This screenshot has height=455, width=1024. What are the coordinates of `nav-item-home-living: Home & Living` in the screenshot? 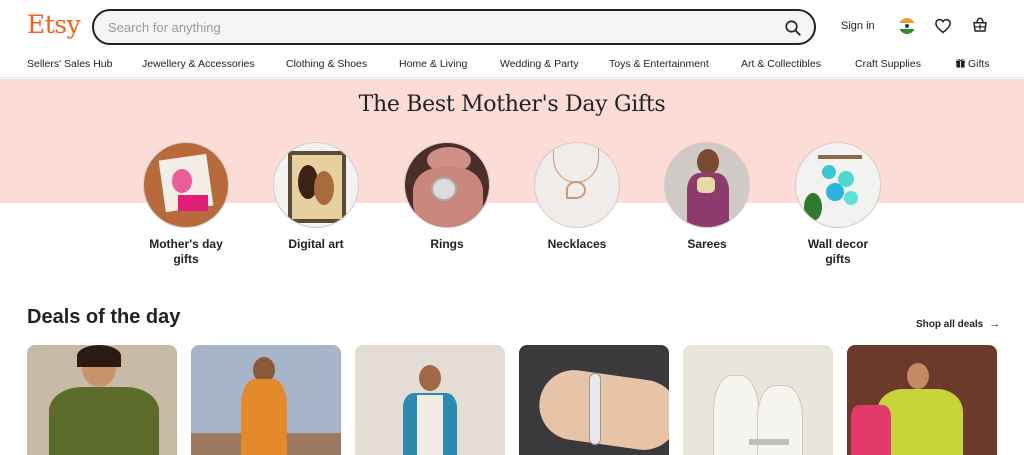 It's located at (433, 64).